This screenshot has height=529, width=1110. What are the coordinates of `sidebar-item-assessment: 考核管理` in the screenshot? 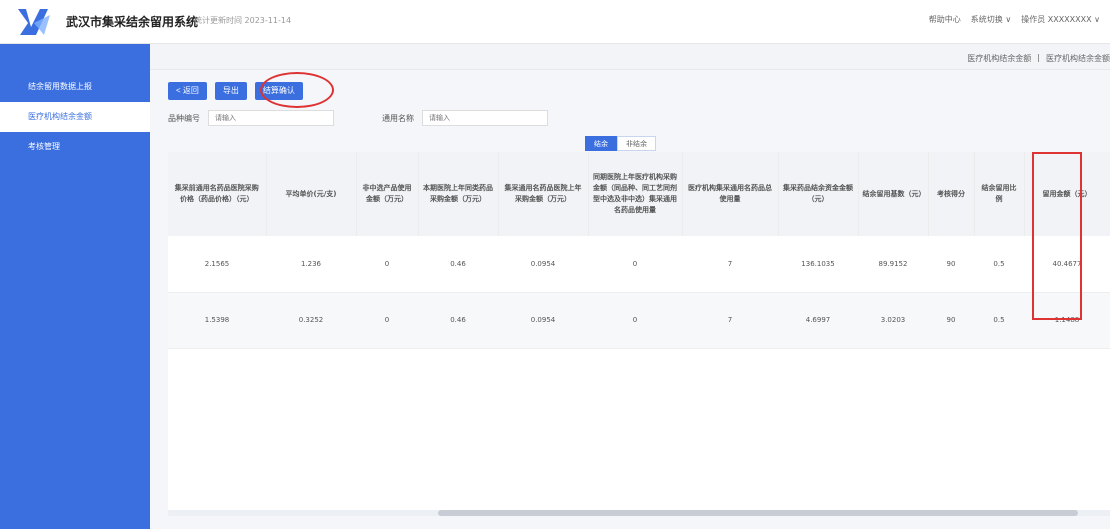 It's located at (75, 147).